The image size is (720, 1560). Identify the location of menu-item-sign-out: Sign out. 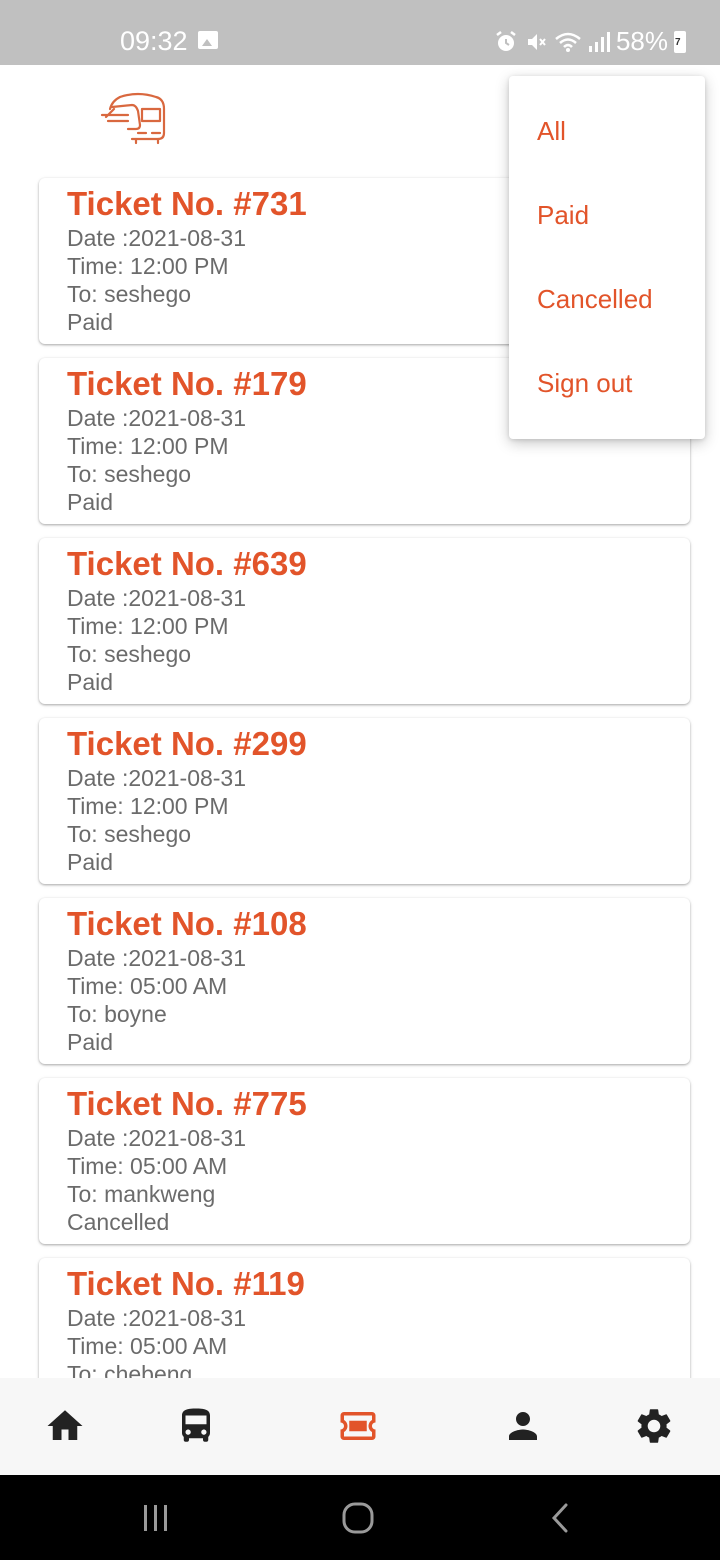
(584, 383).